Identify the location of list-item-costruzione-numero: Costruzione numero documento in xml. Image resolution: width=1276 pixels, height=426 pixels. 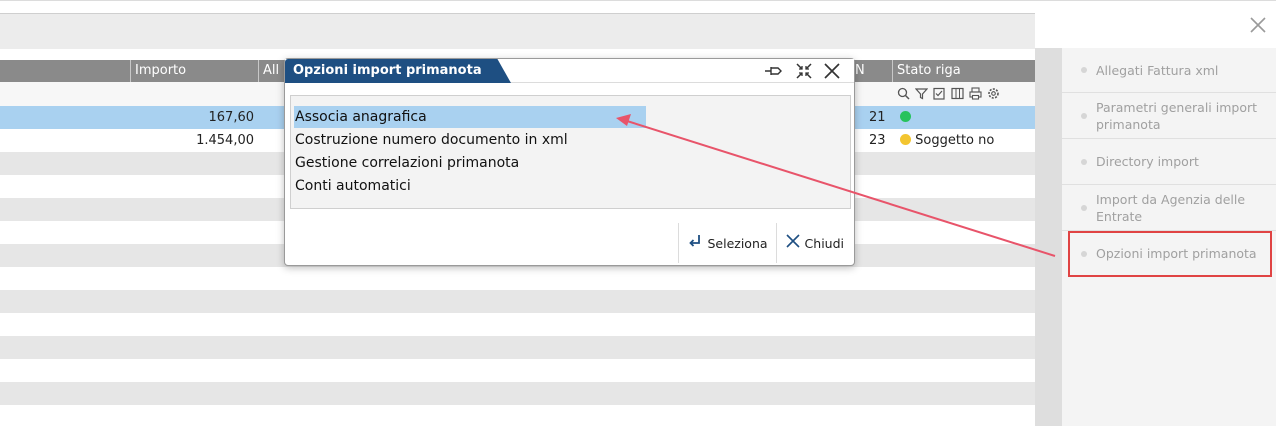
(431, 140).